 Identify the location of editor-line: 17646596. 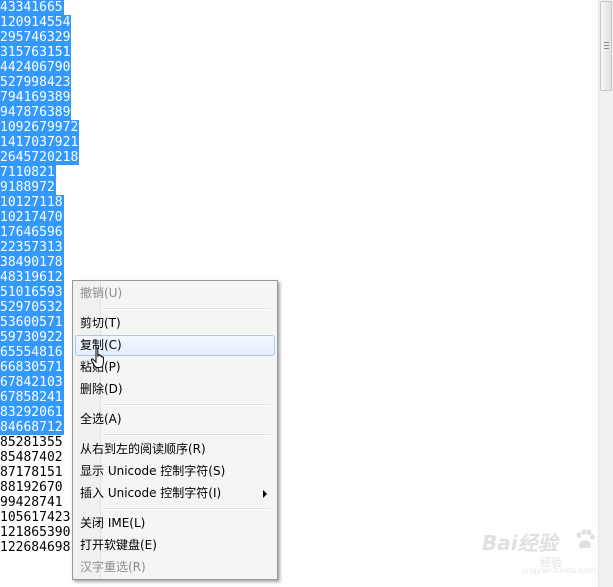
(32, 232).